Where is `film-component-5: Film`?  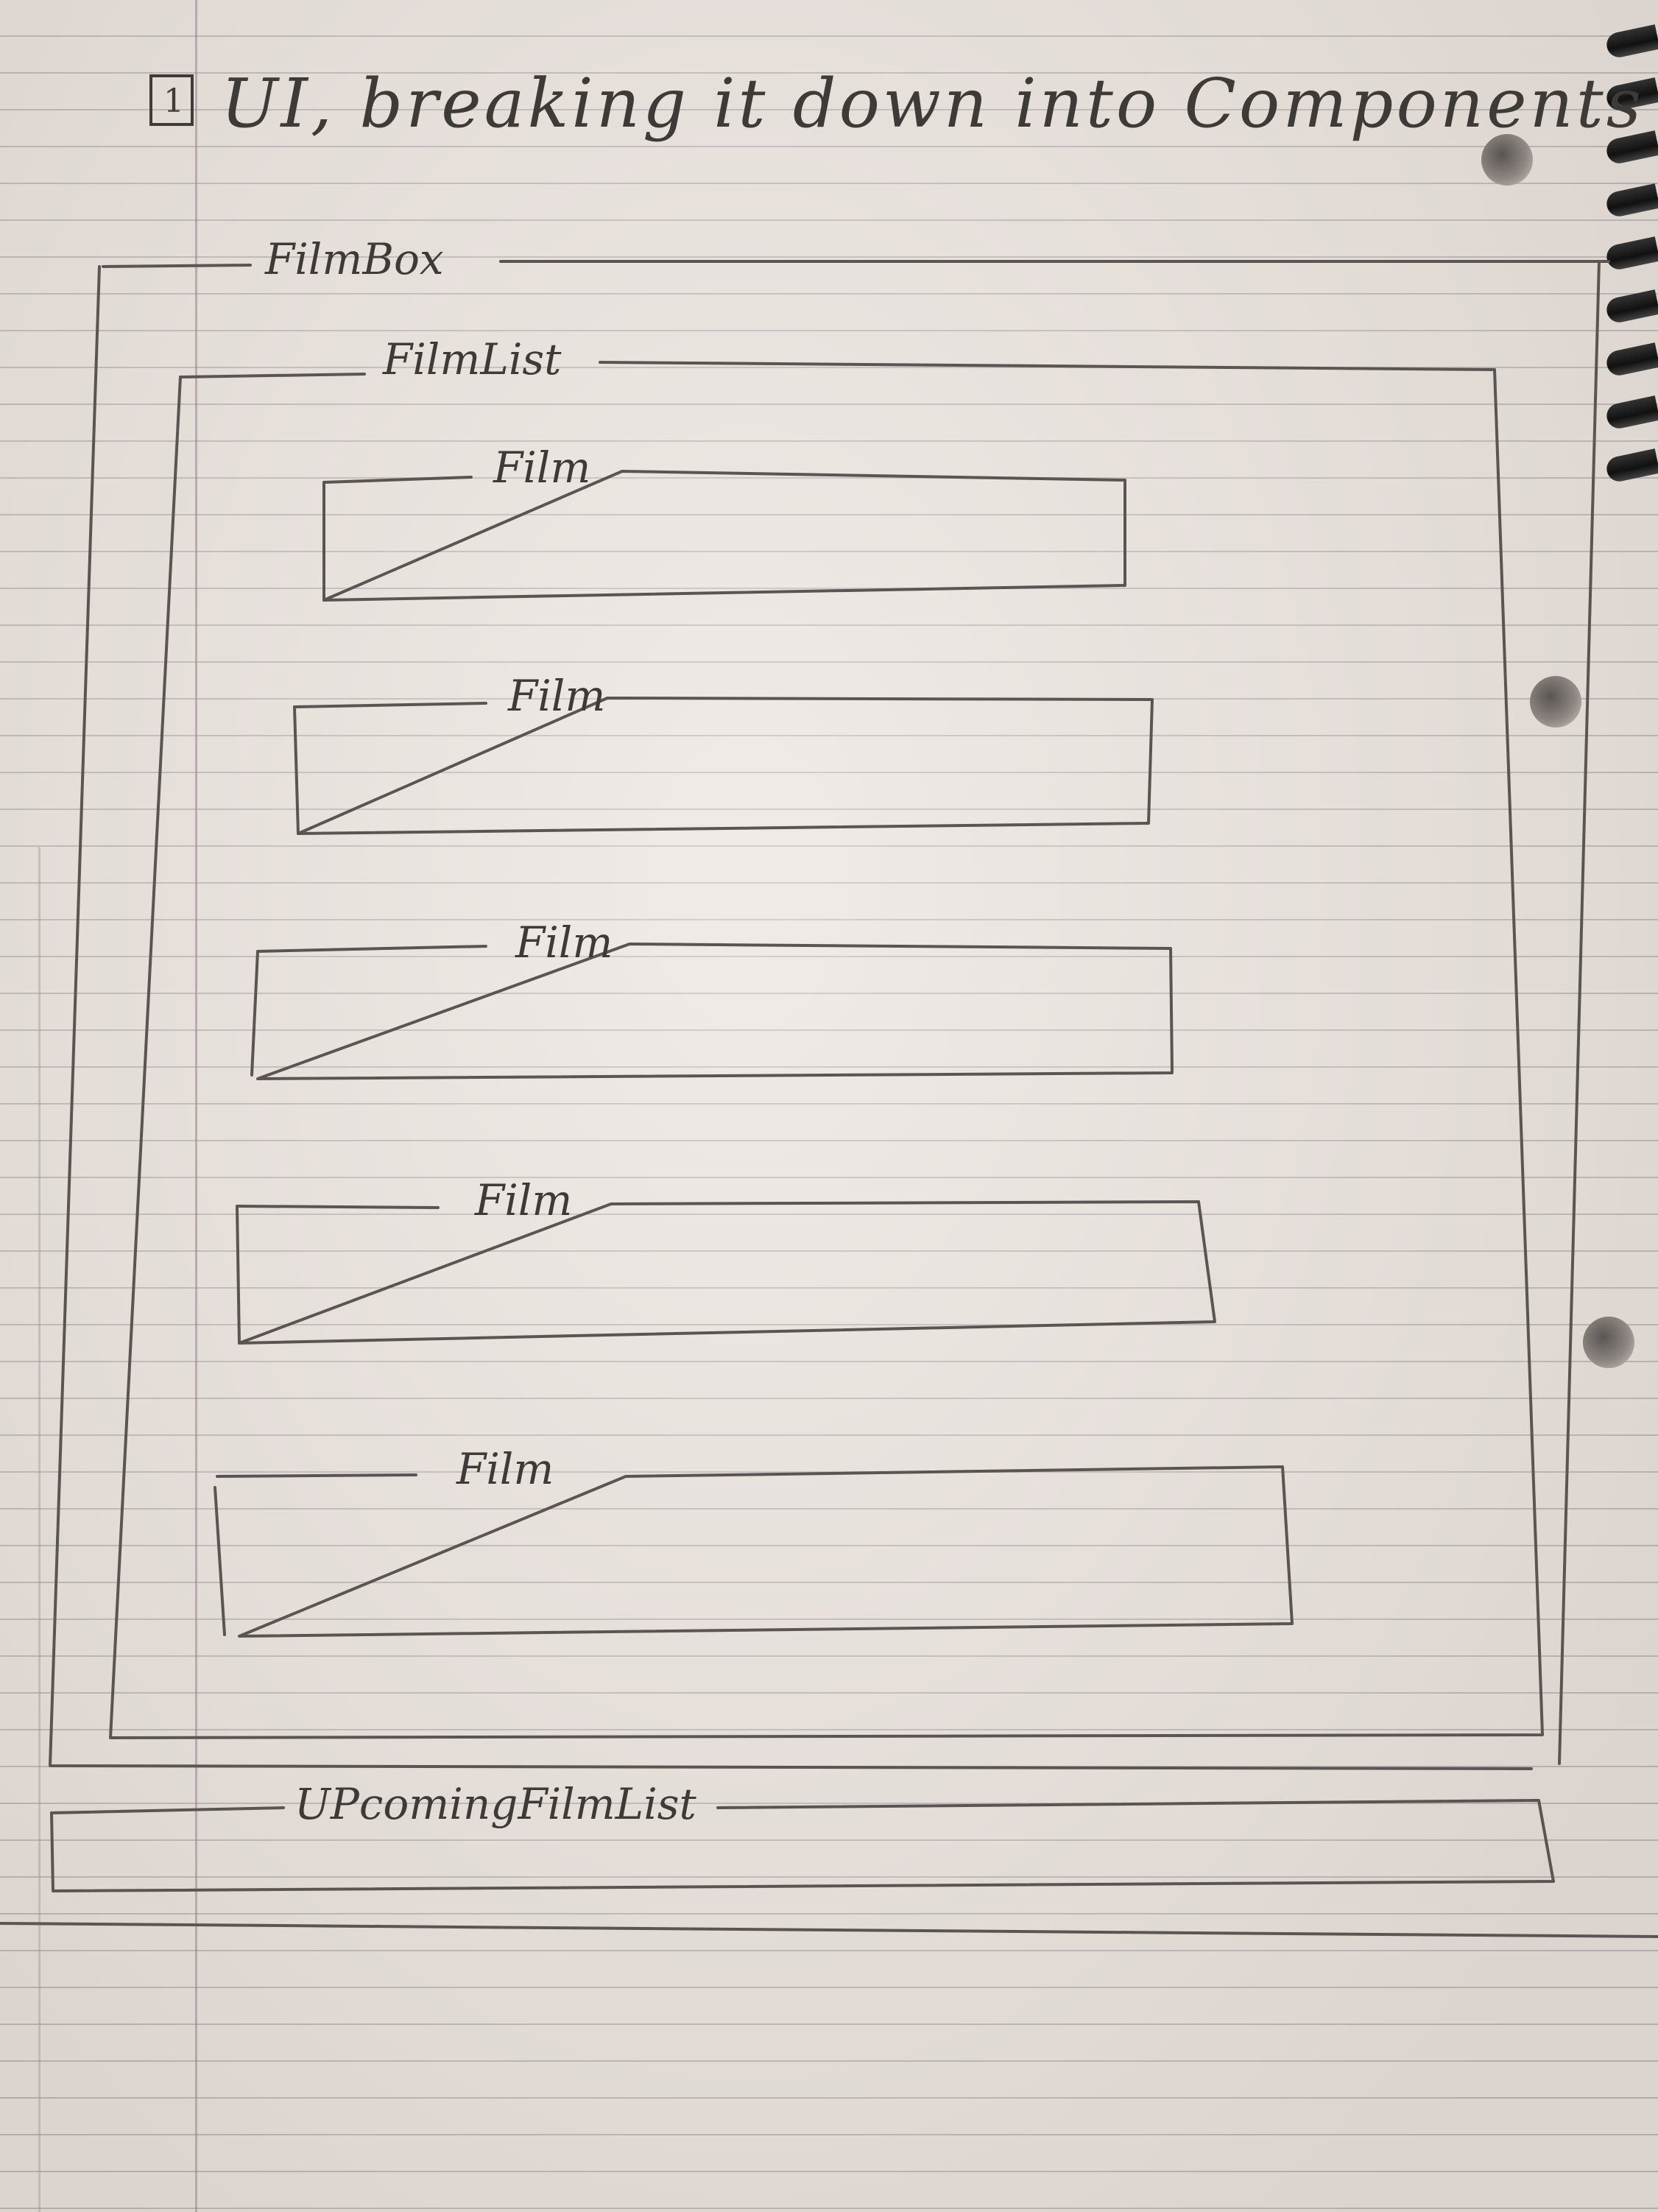
film-component-5: Film is located at coordinates (754, 1541).